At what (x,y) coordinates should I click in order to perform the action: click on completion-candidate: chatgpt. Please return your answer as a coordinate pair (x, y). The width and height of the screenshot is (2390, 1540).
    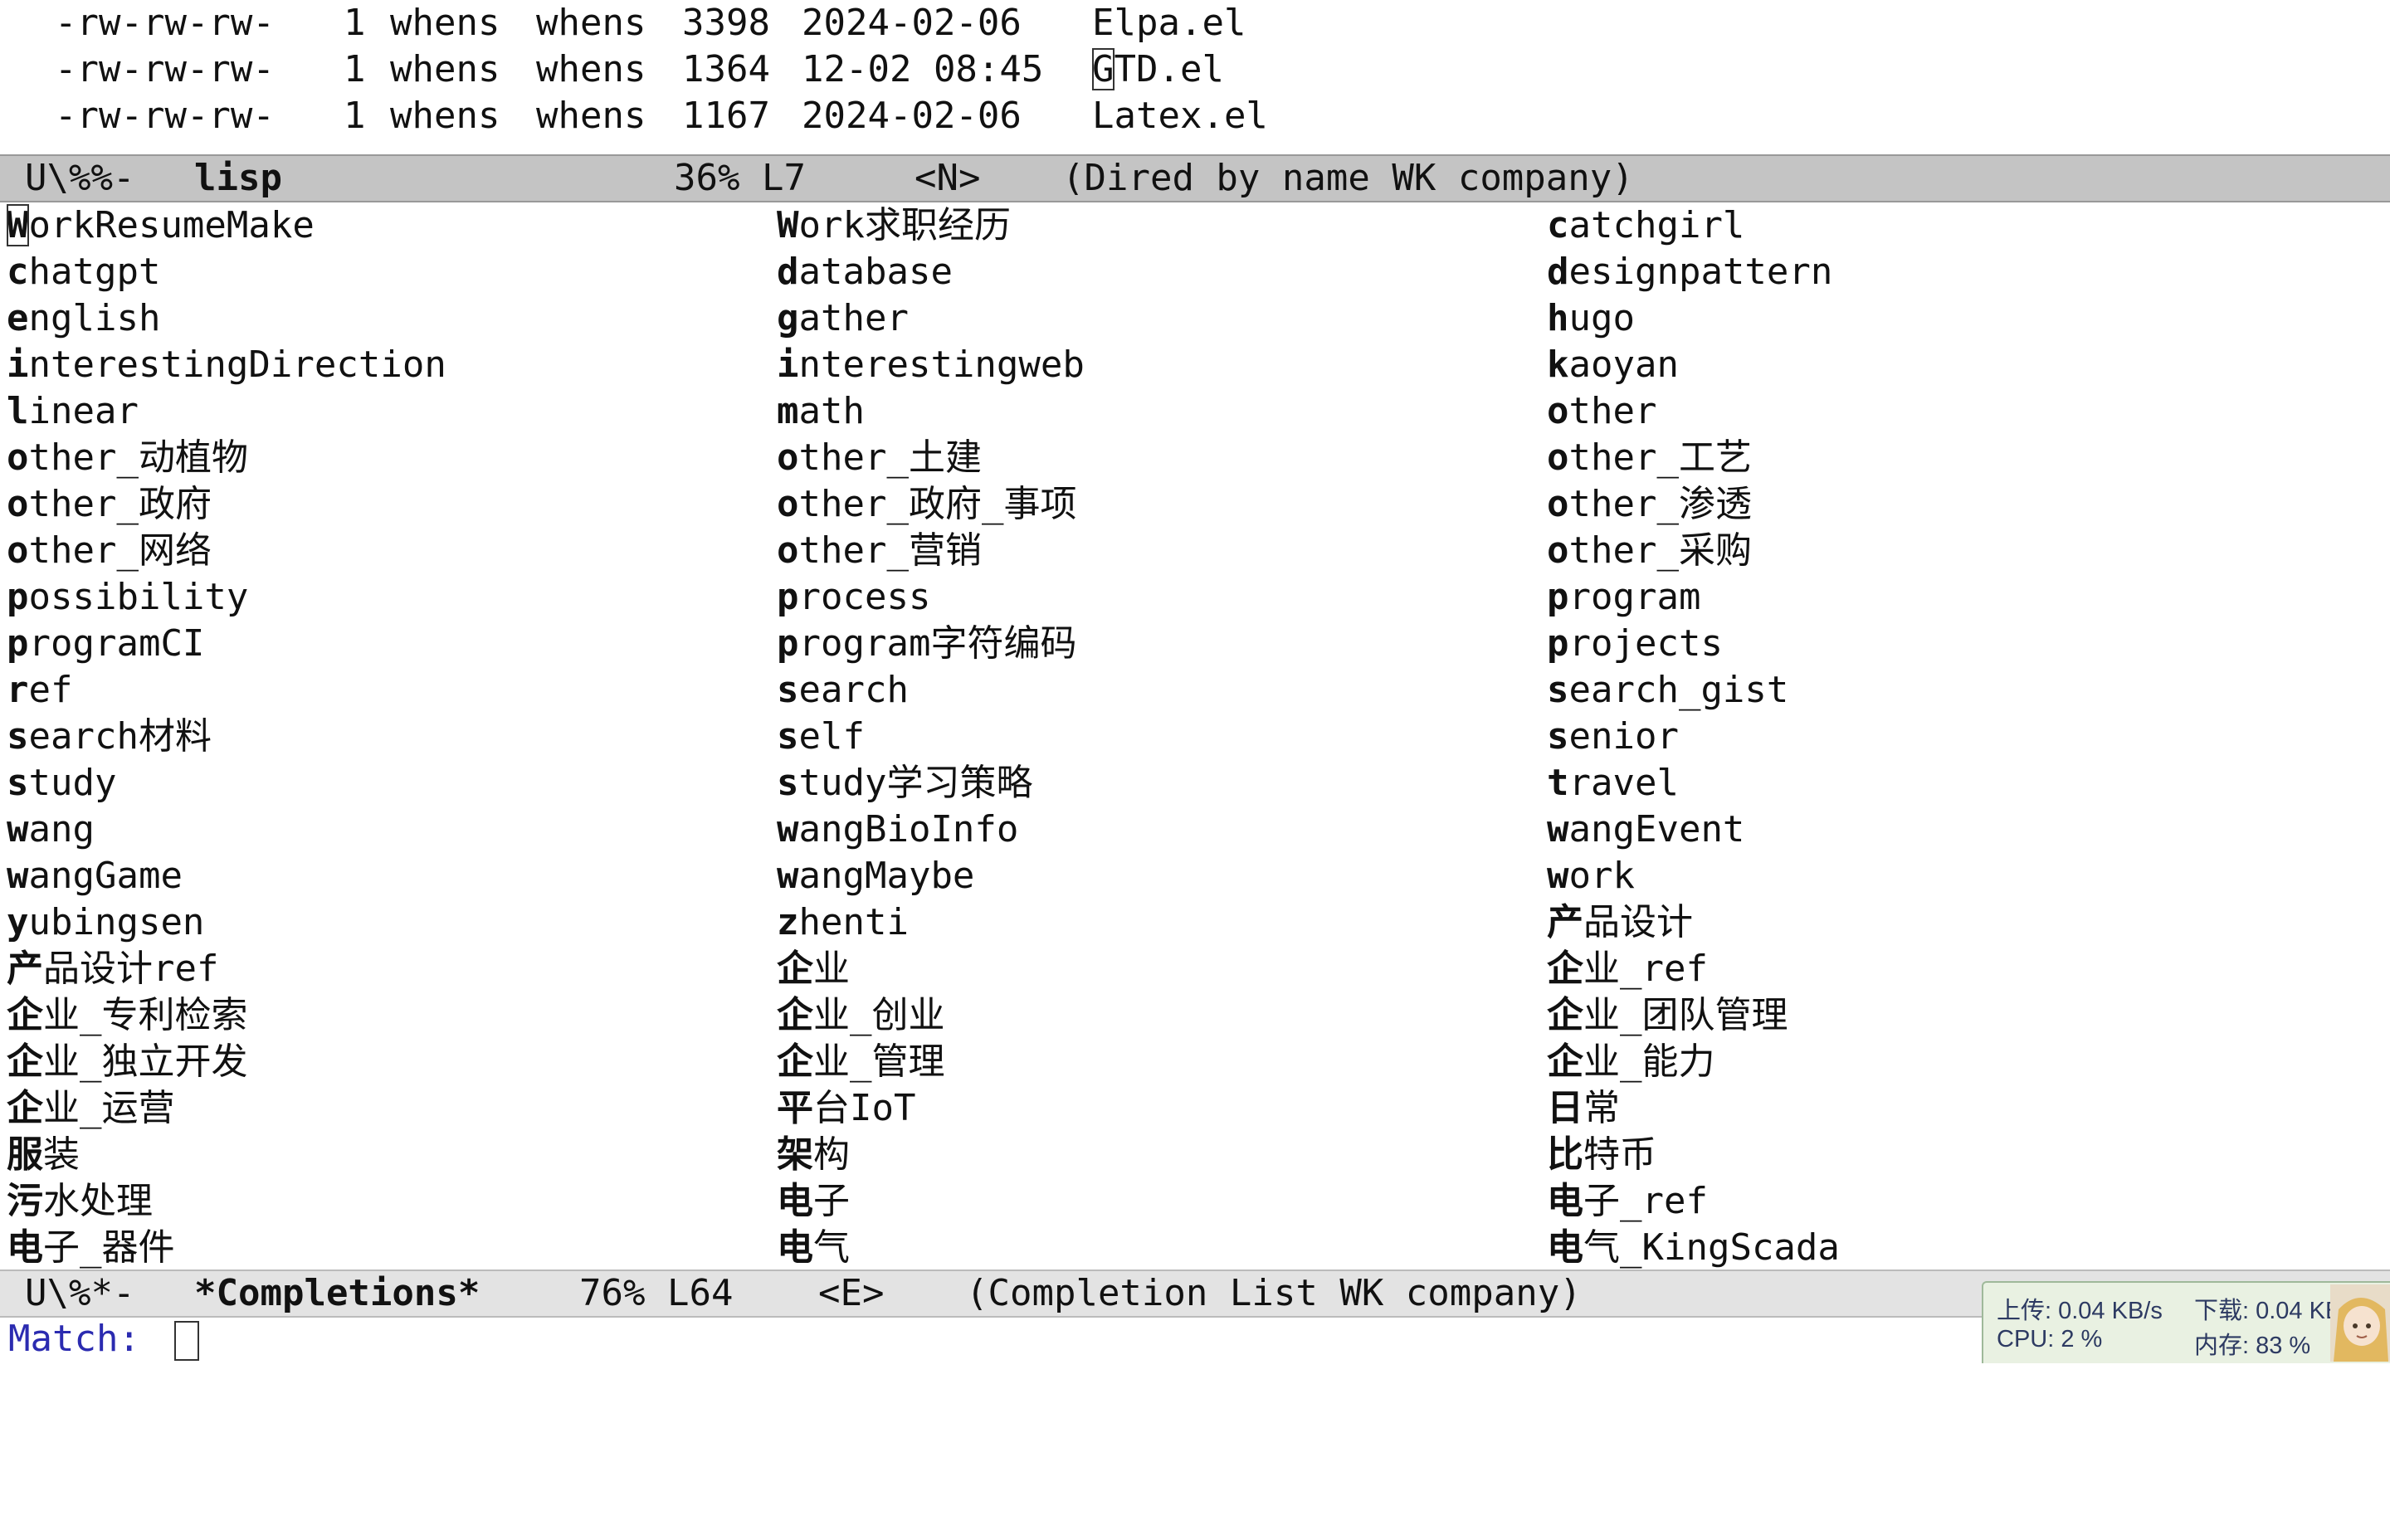
    Looking at the image, I should click on (84, 272).